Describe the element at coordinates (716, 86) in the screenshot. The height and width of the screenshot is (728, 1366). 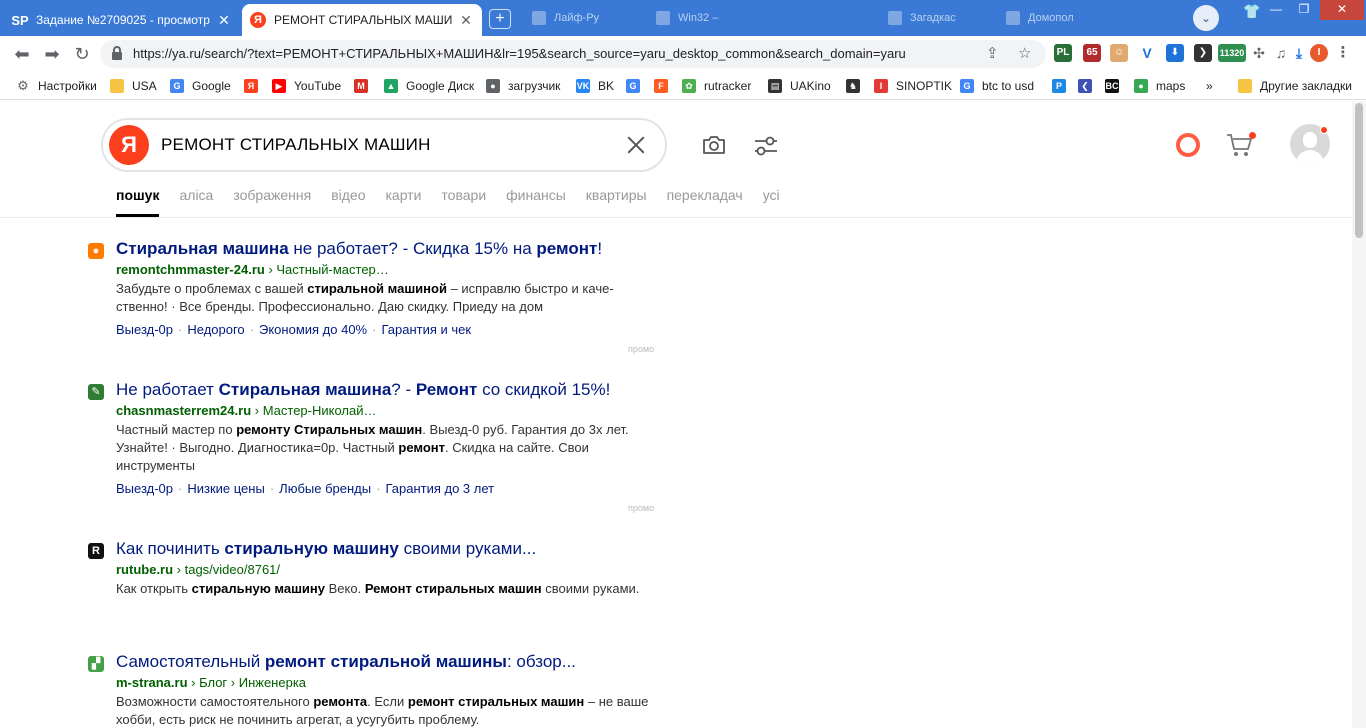
I see `bookmark-item: ✿ rutracker` at that location.